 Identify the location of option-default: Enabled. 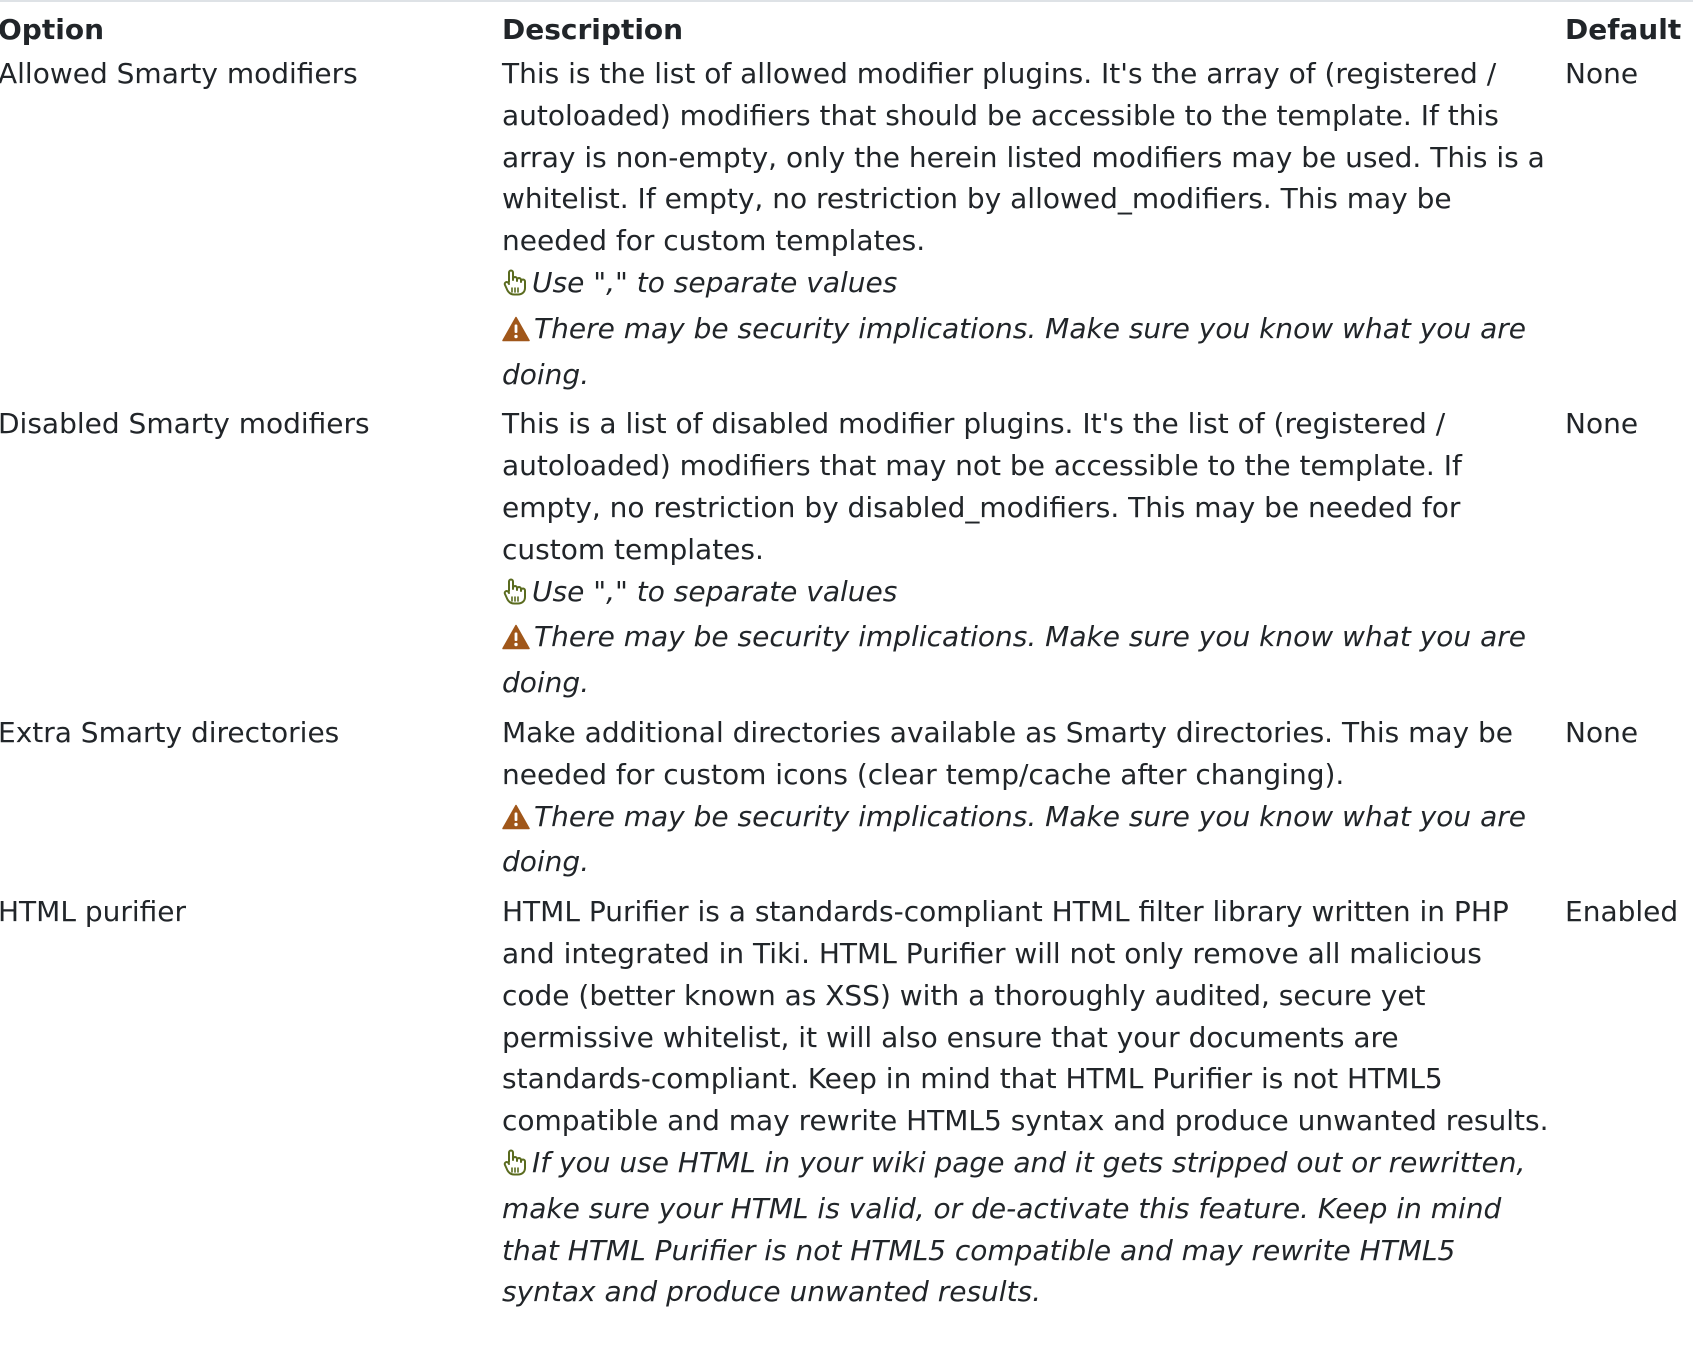
(1622, 912).